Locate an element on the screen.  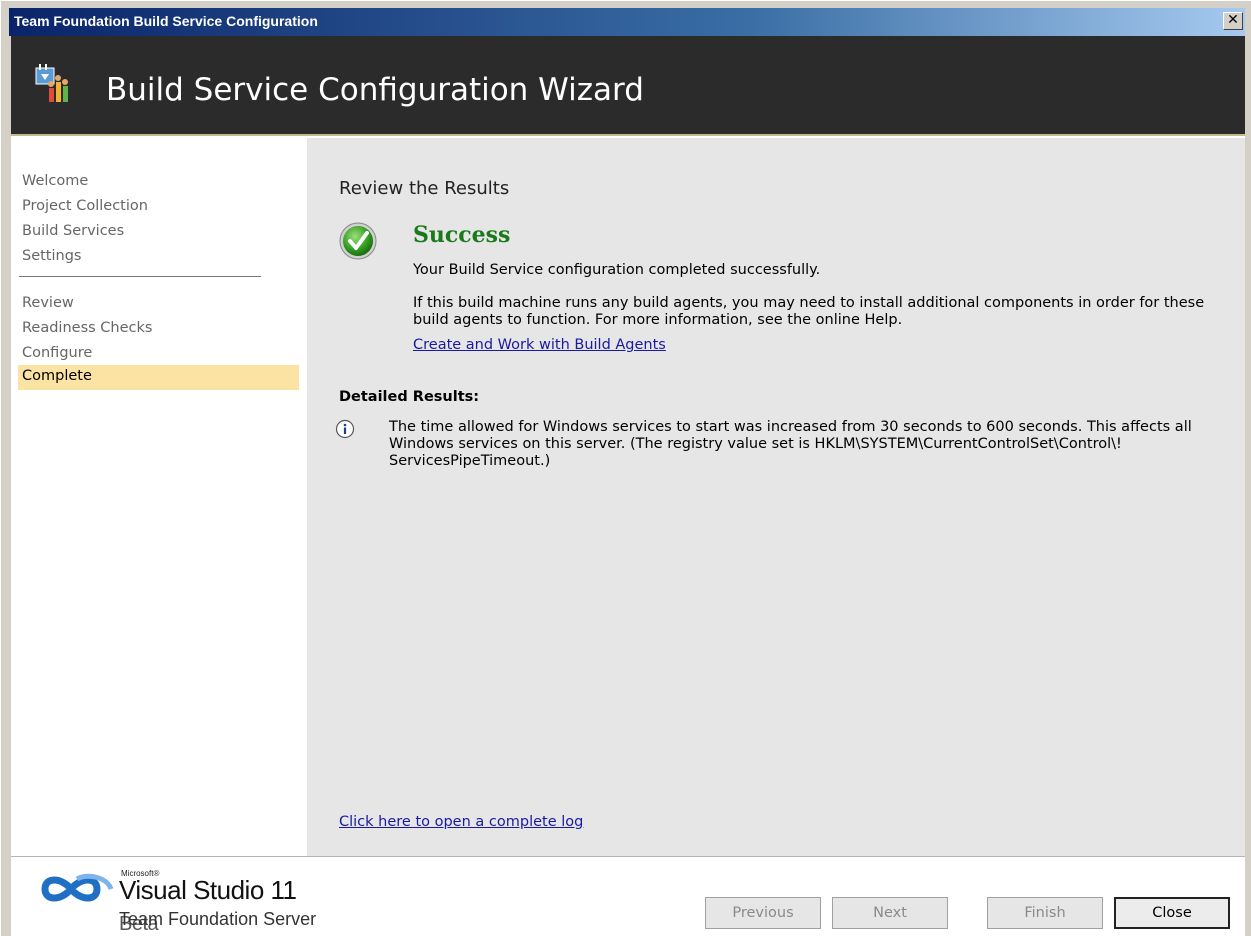
nav-item-complete: Complete is located at coordinates (158, 377).